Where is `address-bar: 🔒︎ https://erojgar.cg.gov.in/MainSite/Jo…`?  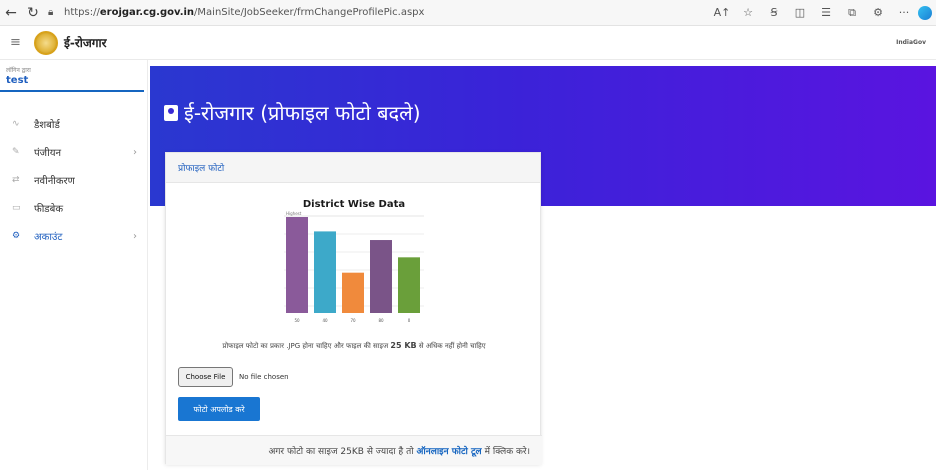 address-bar: 🔒︎ https://erojgar.cg.gov.in/MainSite/Jo… is located at coordinates (308, 13).